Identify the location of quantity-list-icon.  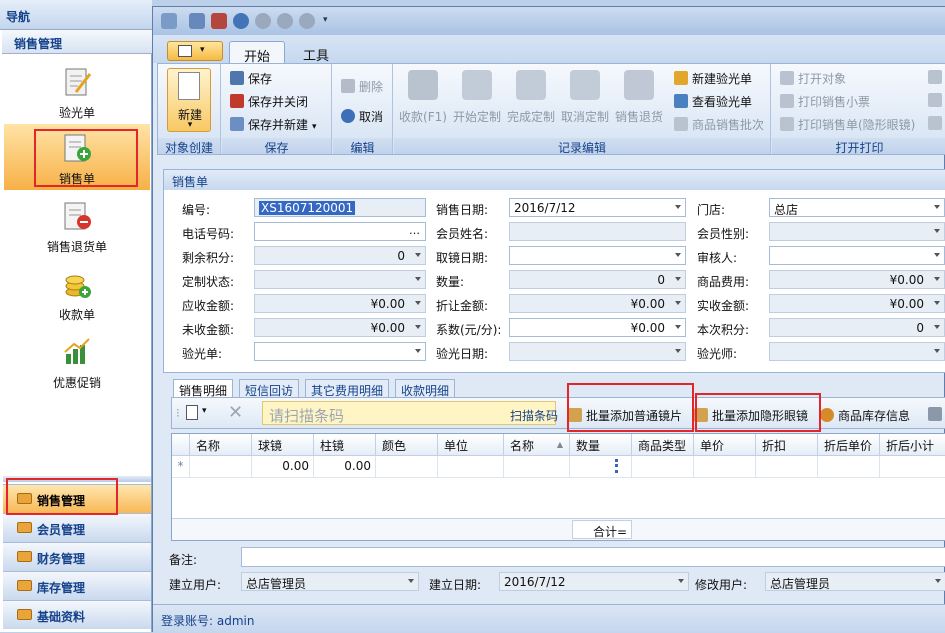
(621, 466).